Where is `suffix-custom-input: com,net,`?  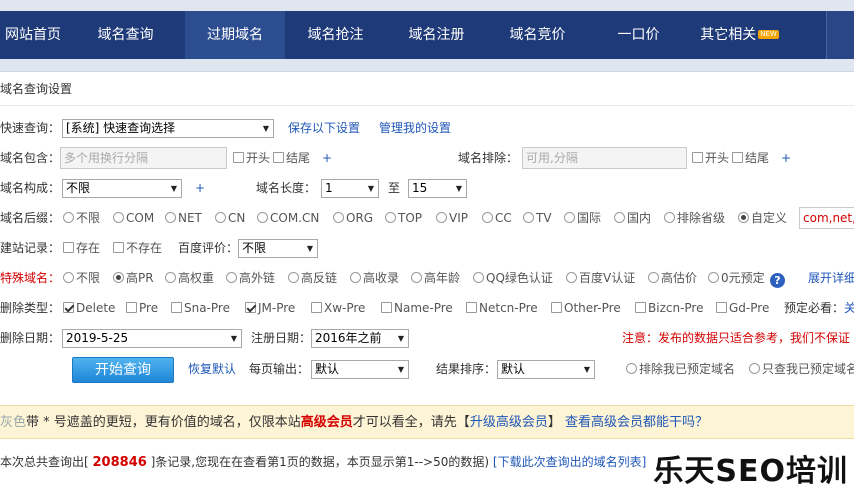 suffix-custom-input: com,net, is located at coordinates (826, 218).